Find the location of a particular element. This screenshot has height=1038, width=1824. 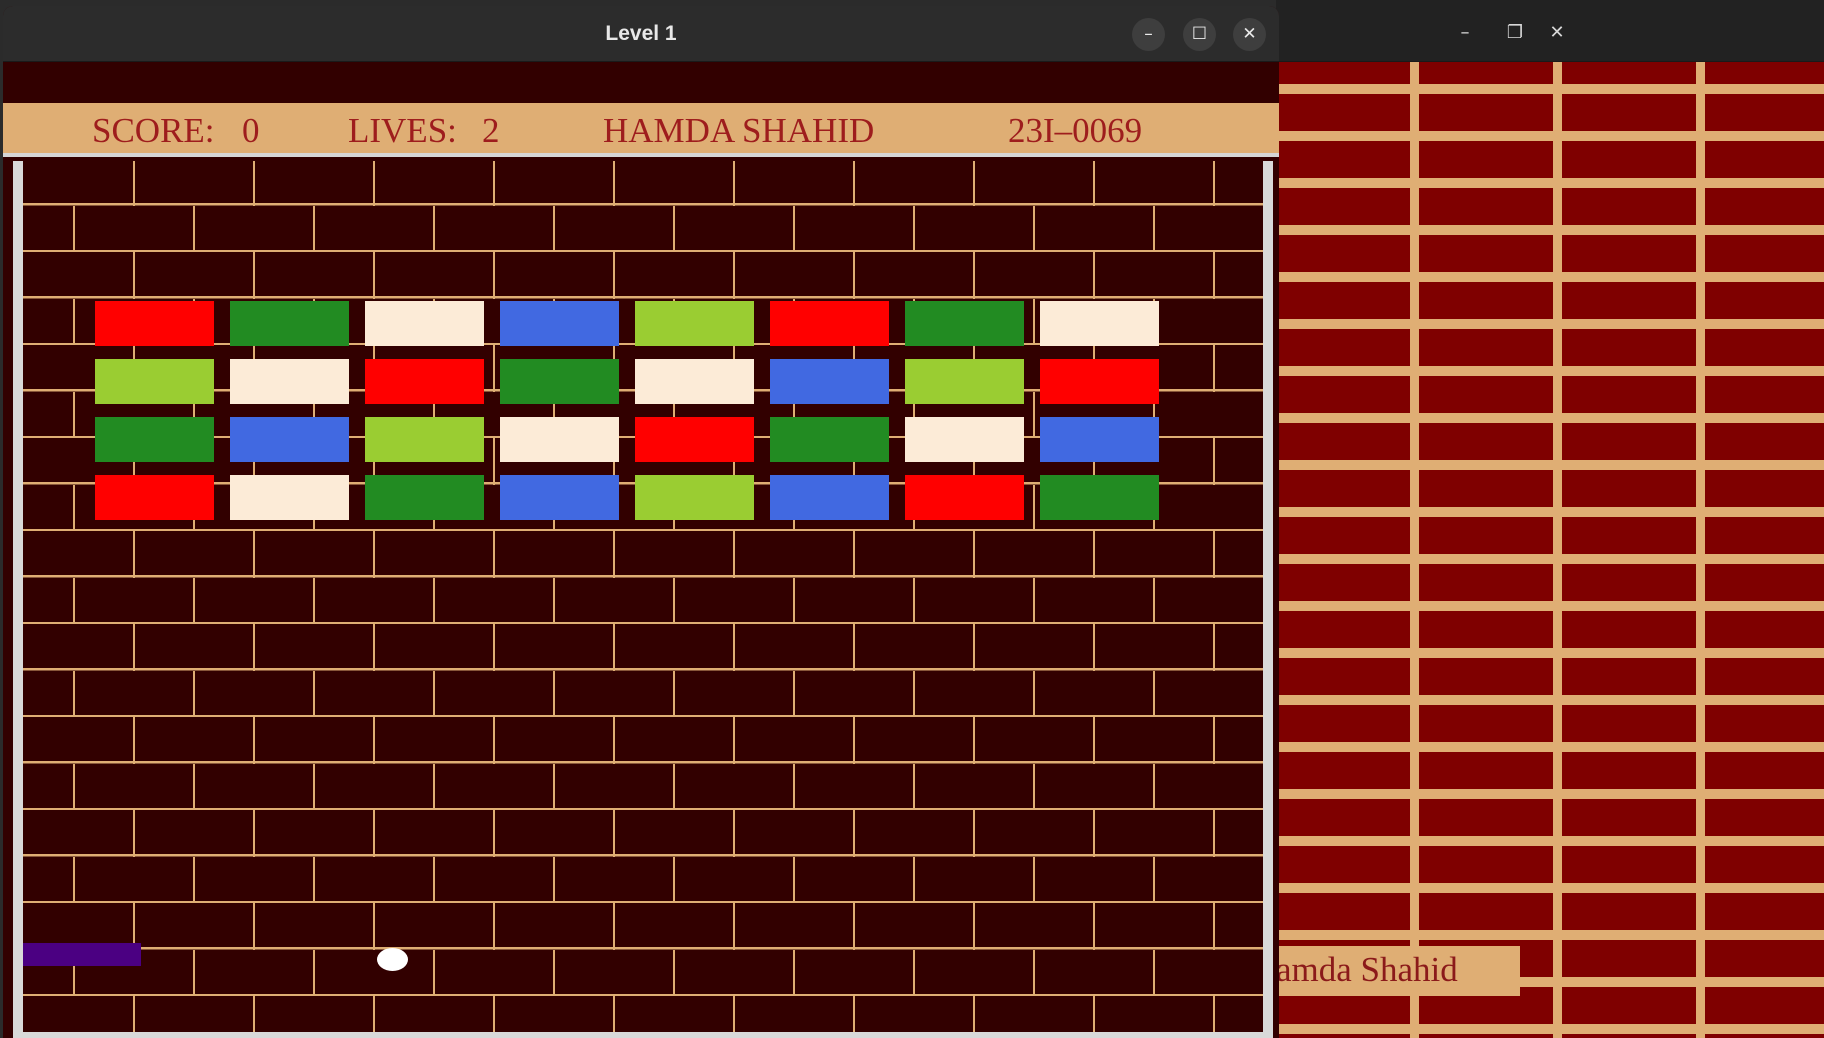

background-restore-button: ❐ is located at coordinates (1515, 33).